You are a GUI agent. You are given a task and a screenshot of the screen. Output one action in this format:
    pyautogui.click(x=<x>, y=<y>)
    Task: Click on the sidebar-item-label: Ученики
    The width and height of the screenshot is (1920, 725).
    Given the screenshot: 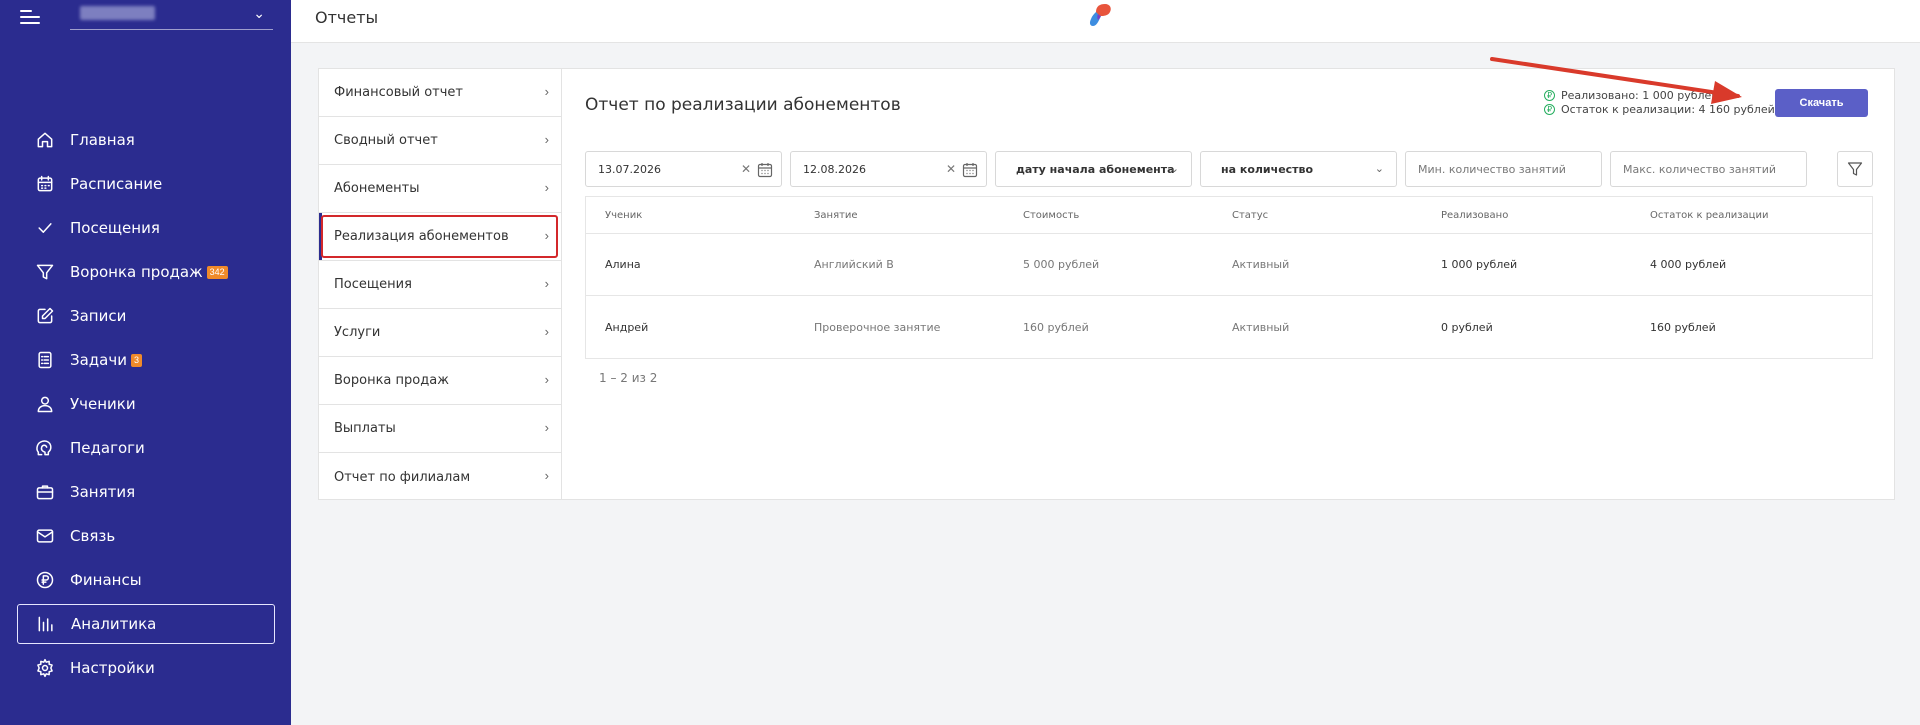 What is the action you would take?
    pyautogui.click(x=103, y=404)
    